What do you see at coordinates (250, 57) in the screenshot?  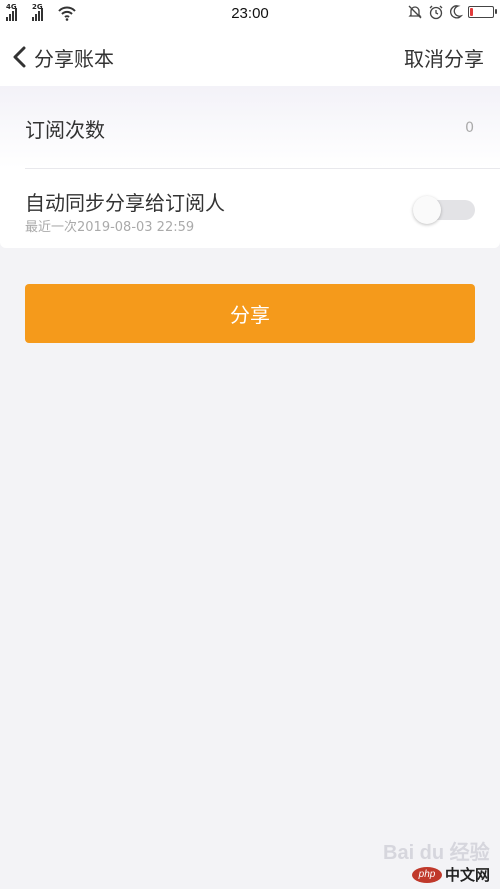 I see `nav-bar: 分享账本 取消分享` at bounding box center [250, 57].